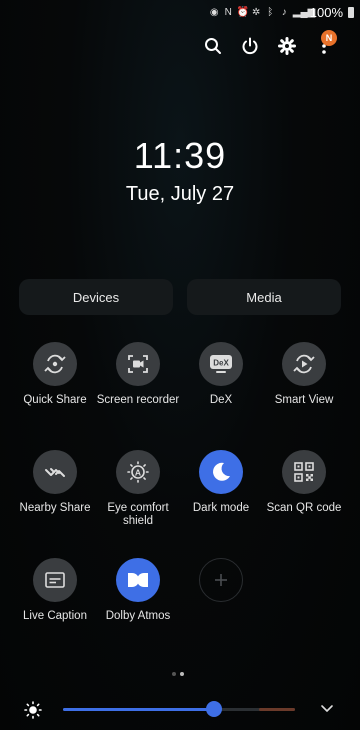 This screenshot has width=360, height=730. What do you see at coordinates (214, 12) in the screenshot?
I see `eye-icon: ◉` at bounding box center [214, 12].